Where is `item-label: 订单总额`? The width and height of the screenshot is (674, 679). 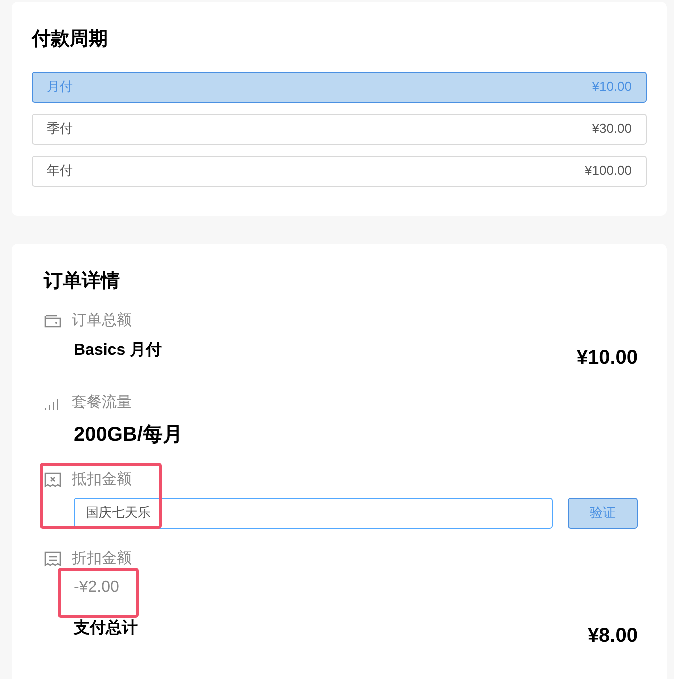 item-label: 订单总额 is located at coordinates (102, 321).